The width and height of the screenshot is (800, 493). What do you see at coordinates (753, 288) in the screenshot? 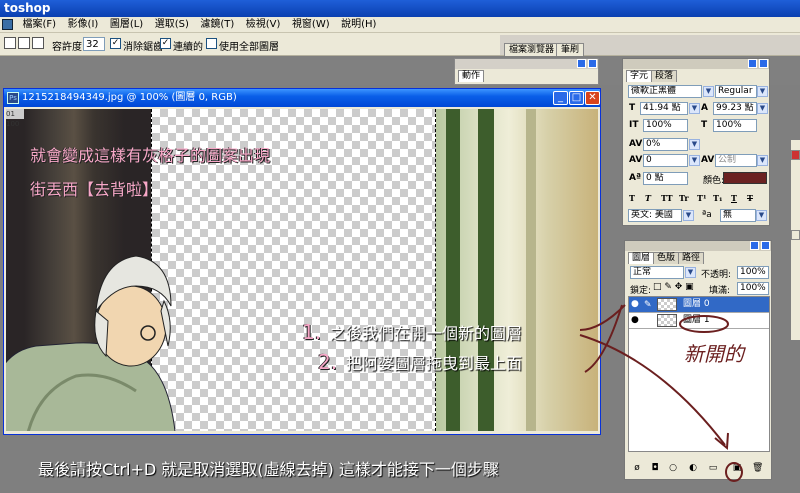
I see `fill-input: 100%` at bounding box center [753, 288].